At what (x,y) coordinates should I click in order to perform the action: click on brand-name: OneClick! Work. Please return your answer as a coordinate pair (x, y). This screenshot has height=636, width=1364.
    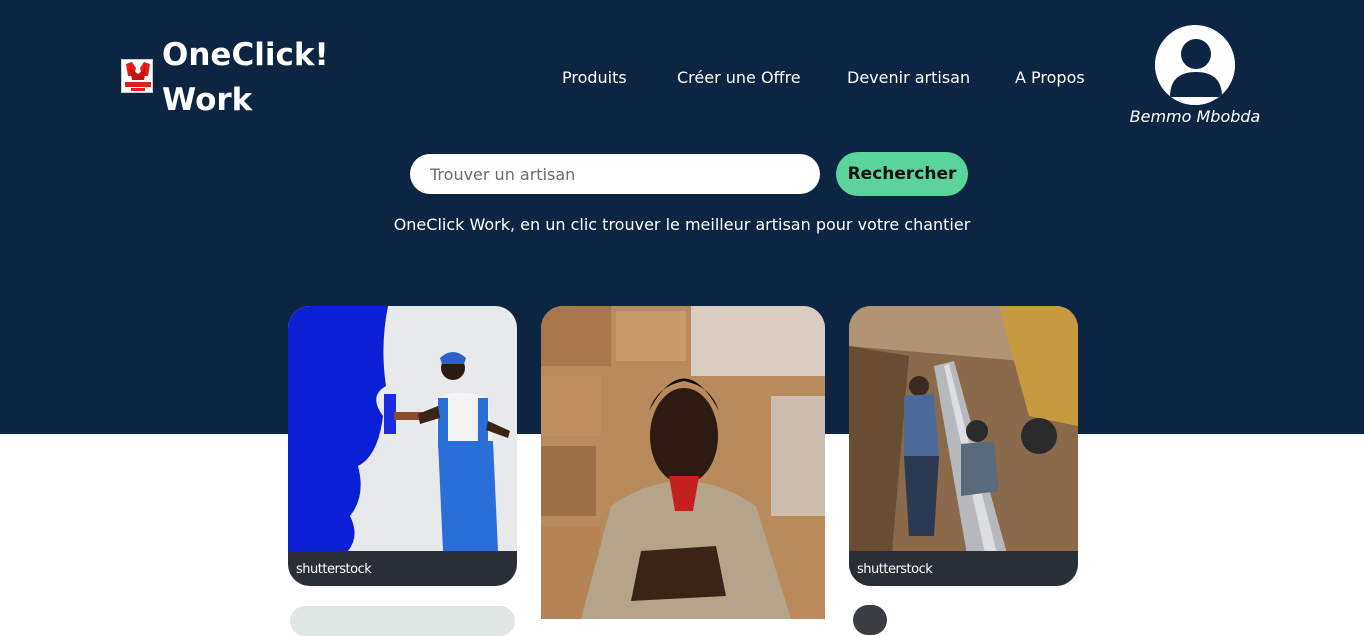
    Looking at the image, I should click on (262, 78).